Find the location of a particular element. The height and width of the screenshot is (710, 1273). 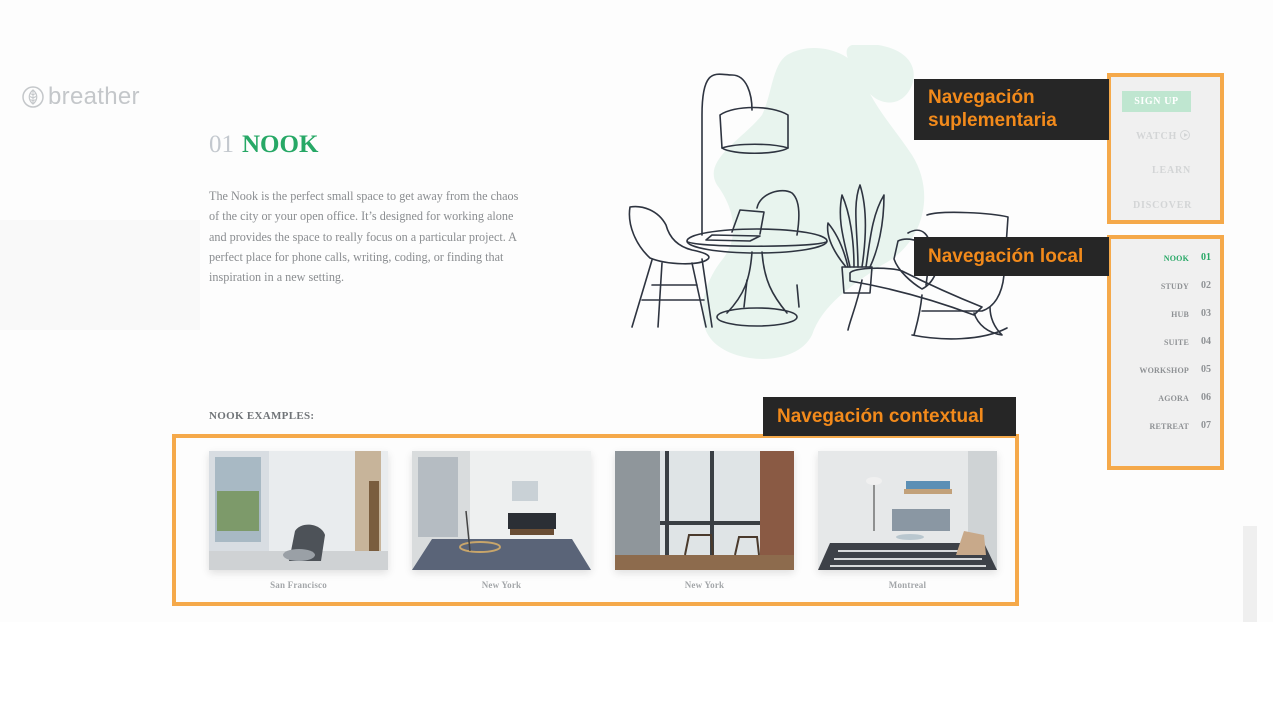

annotation-supplementary: Navegación suplementaria is located at coordinates (1011, 109).